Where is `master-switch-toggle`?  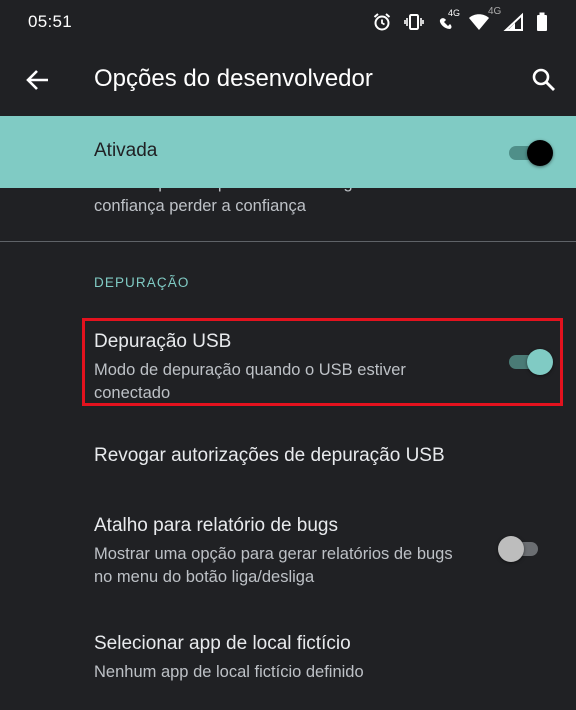 master-switch-toggle is located at coordinates (529, 152).